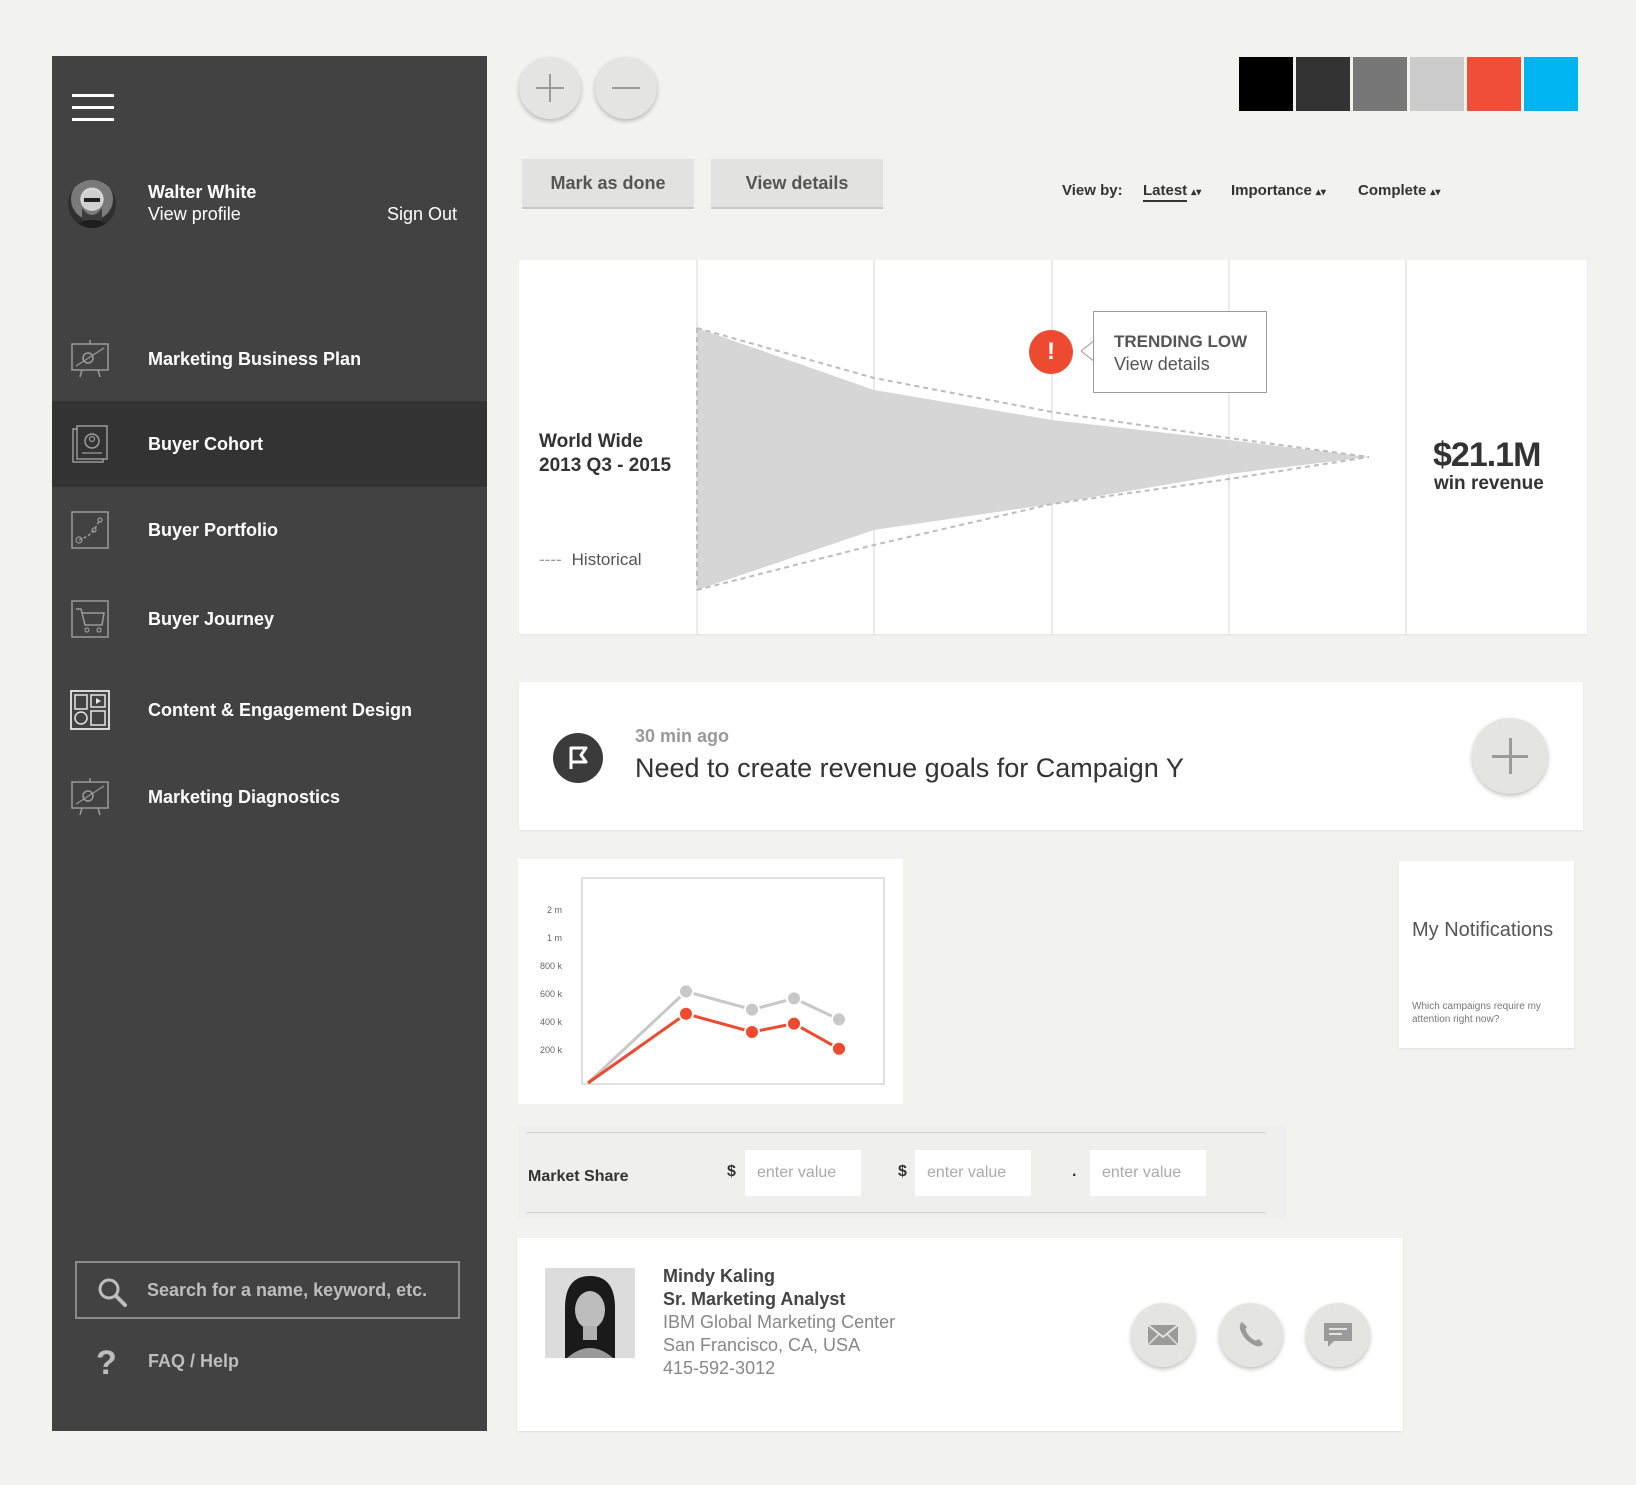  Describe the element at coordinates (269, 444) in the screenshot. I see `sidebar-item-buyer-cohort: Buyer Cohort` at that location.